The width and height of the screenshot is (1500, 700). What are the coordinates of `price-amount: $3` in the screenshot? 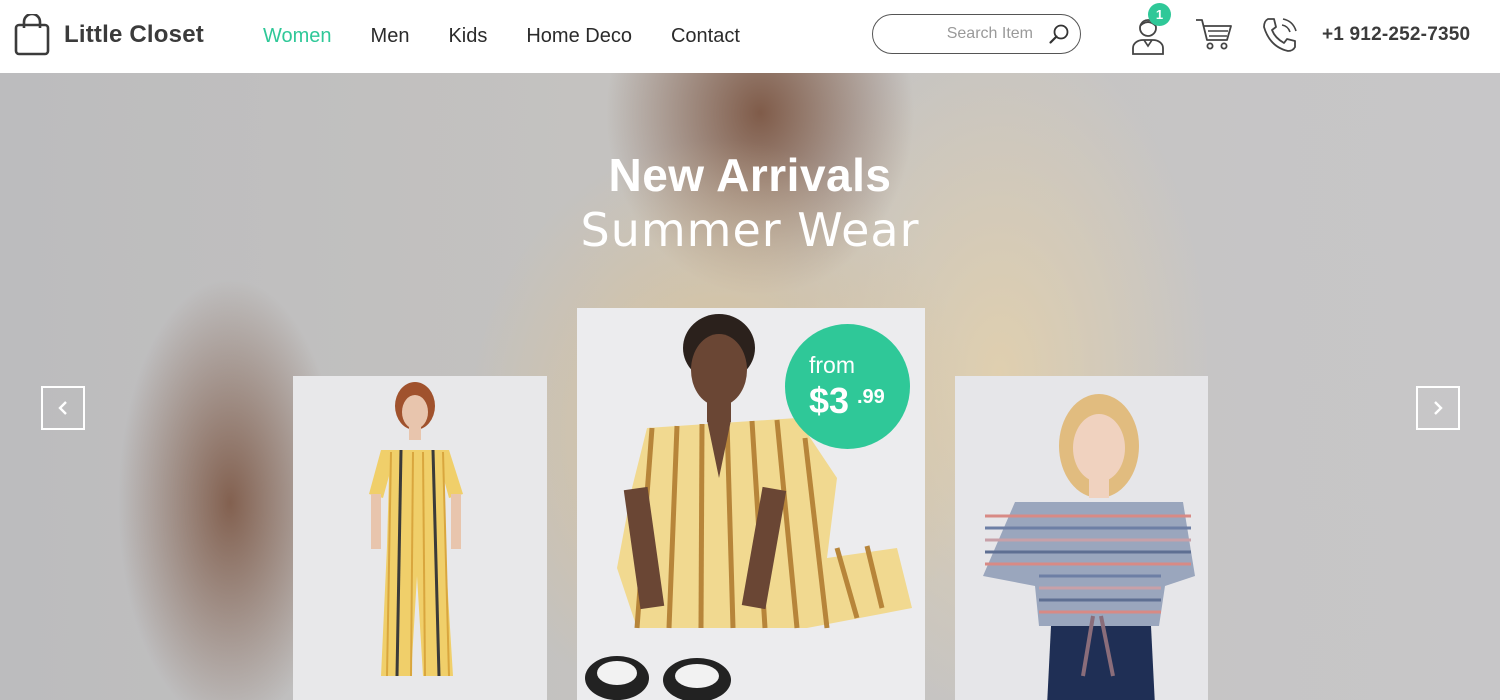 It's located at (829, 400).